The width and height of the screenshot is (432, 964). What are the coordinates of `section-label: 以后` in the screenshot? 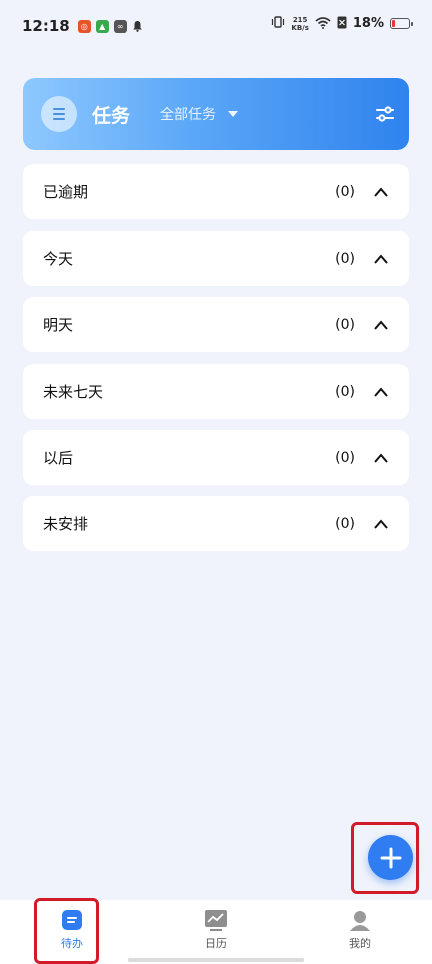 It's located at (58, 458).